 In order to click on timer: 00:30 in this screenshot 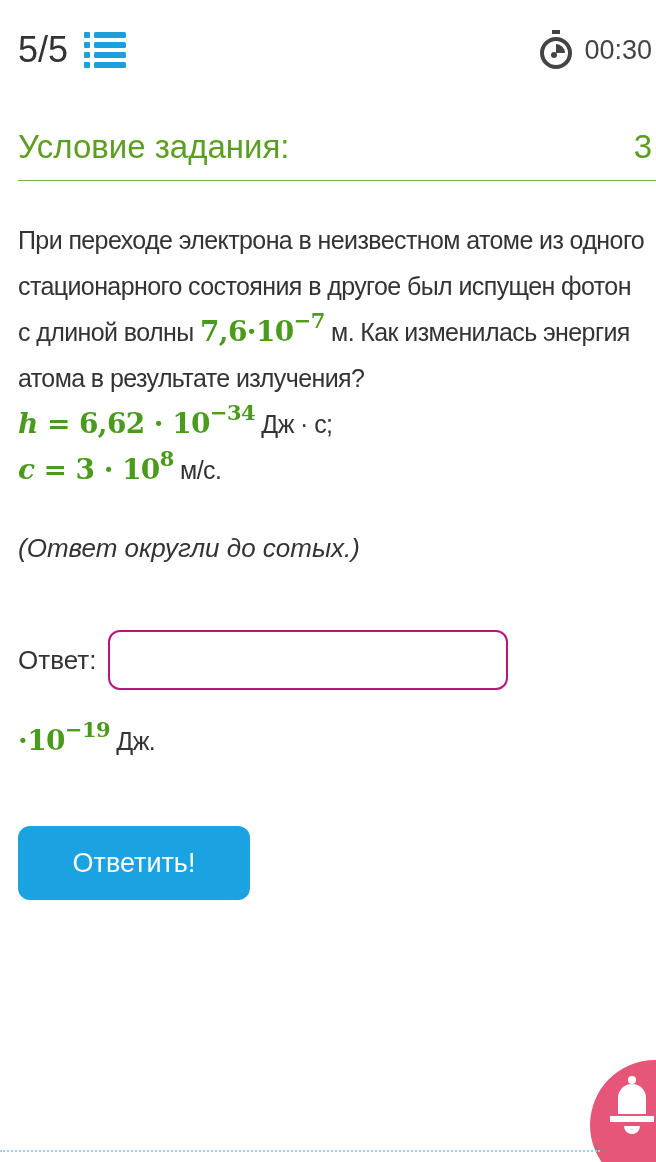, I will do `click(618, 50)`.